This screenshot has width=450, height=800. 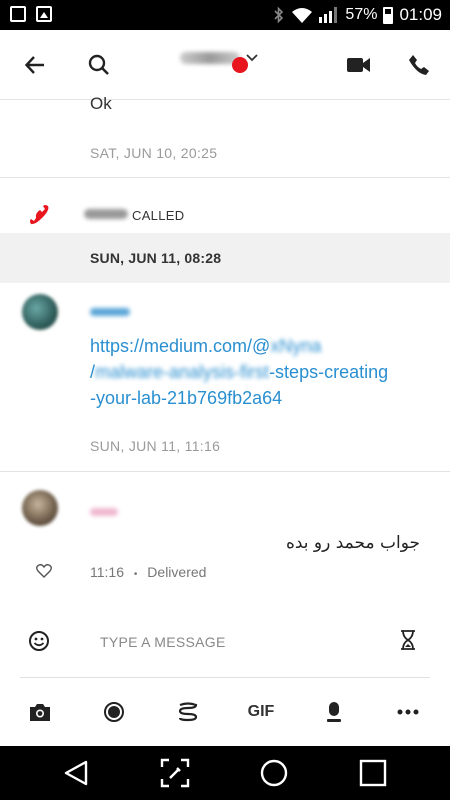 I want to click on message-text: جواب محمد رو بده, so click(x=352, y=543).